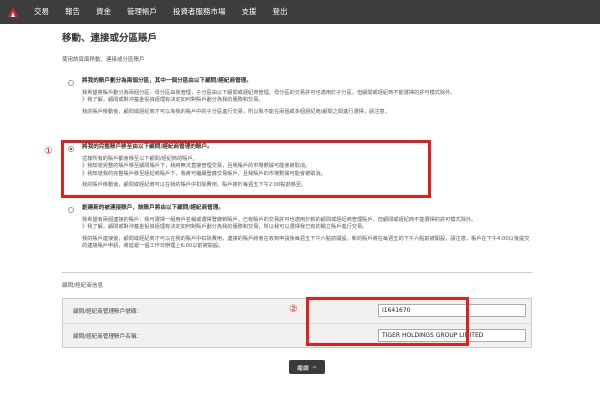  I want to click on advisor-account-number-label: 顧問/經紀商管理賬戶號碼：, so click(108, 312).